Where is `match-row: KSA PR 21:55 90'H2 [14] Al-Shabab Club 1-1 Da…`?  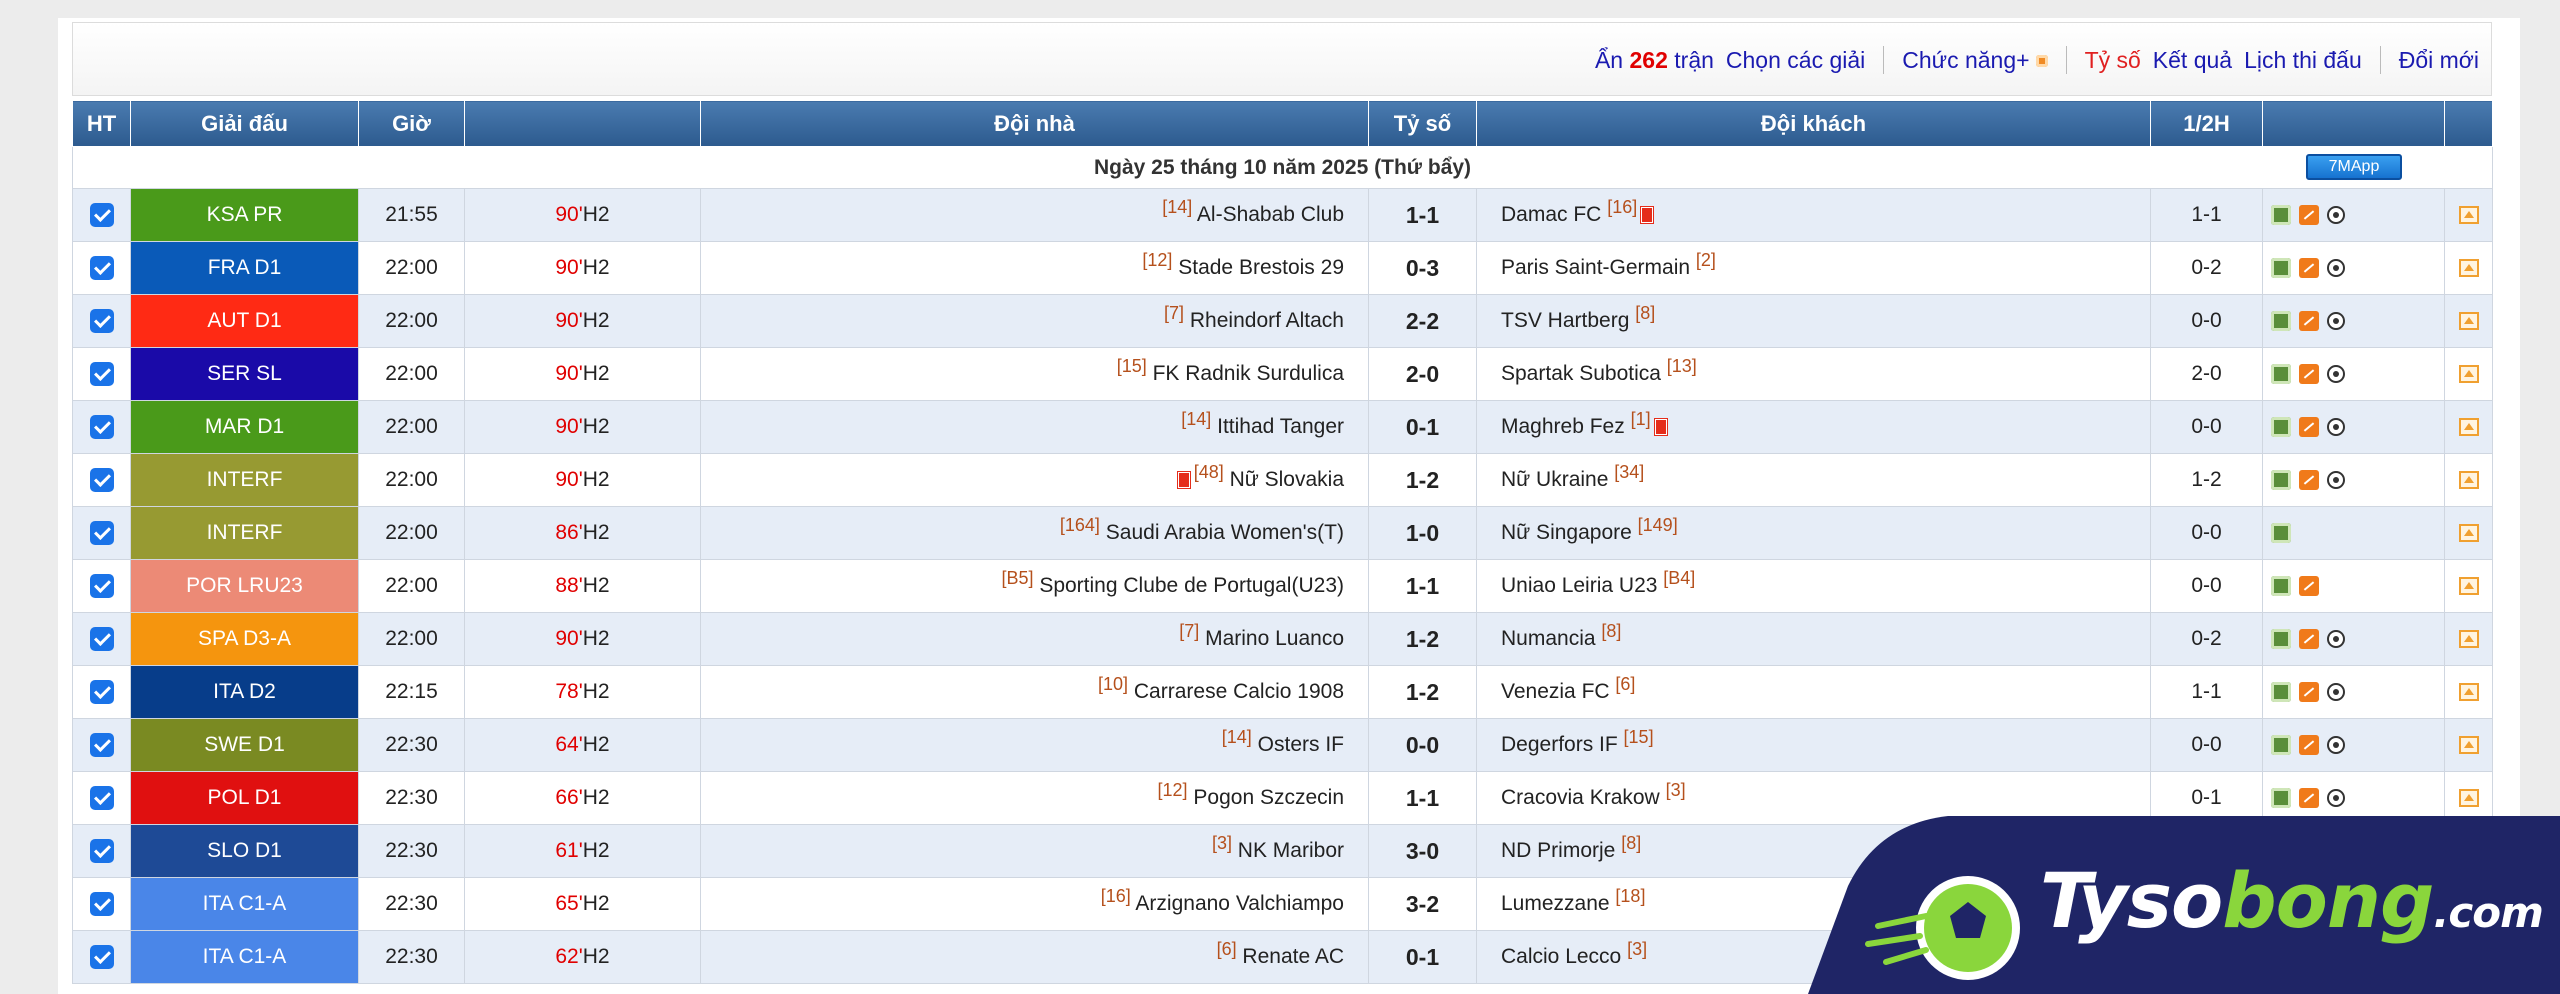
match-row: KSA PR 21:55 90'H2 [14] Al-Shabab Club 1-1 Da… is located at coordinates (1282, 215).